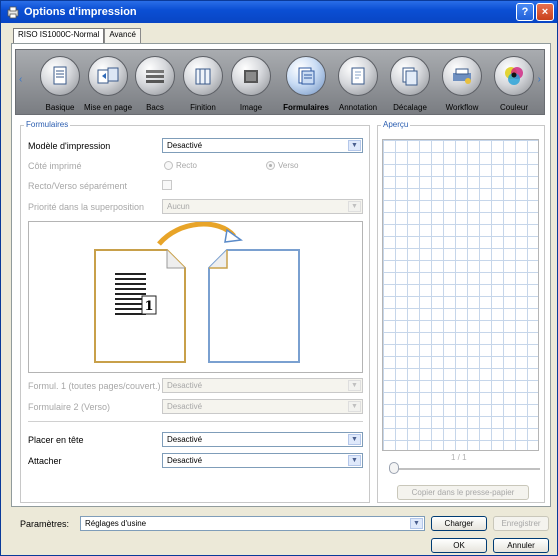 The image size is (558, 556). I want to click on cote-imprime-label: Côté imprimé, so click(55, 166).